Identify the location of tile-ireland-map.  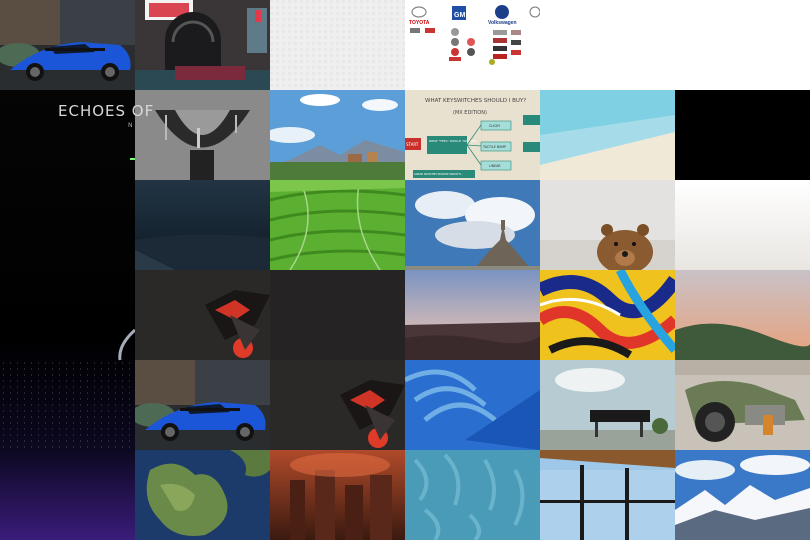
(202, 495).